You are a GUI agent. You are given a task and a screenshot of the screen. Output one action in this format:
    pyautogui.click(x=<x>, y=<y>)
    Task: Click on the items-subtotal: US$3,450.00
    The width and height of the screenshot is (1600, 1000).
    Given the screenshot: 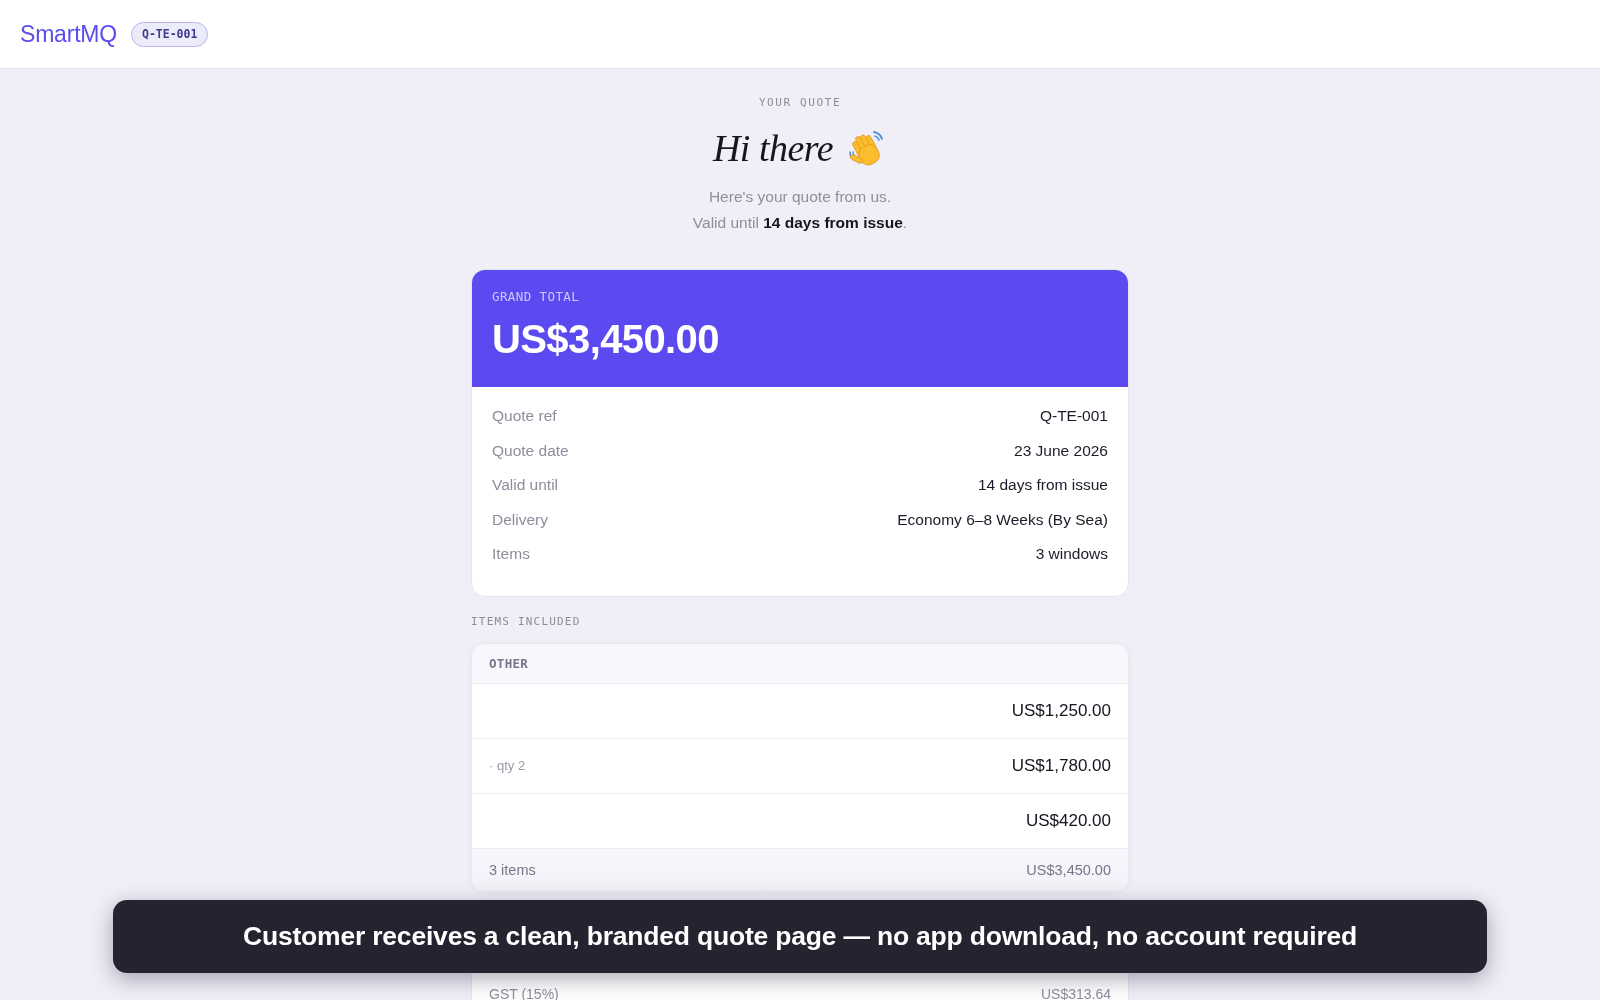 What is the action you would take?
    pyautogui.click(x=1068, y=869)
    